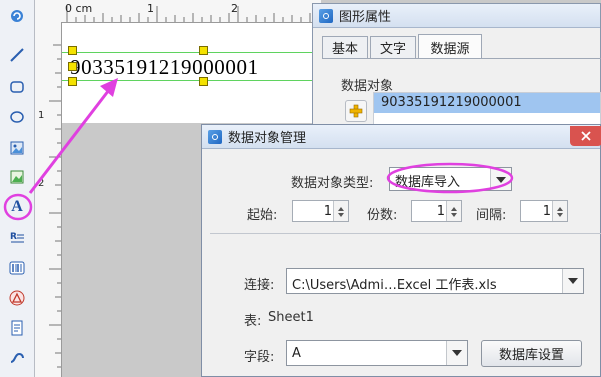 The width and height of the screenshot is (601, 377). Describe the element at coordinates (13, 237) in the screenshot. I see `svg-text: R` at that location.